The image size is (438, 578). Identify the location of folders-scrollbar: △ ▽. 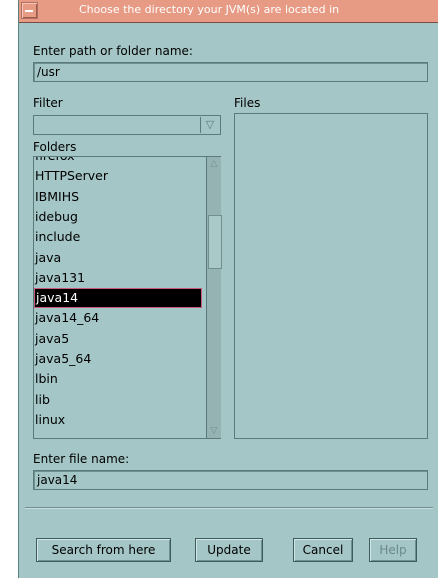
(214, 297).